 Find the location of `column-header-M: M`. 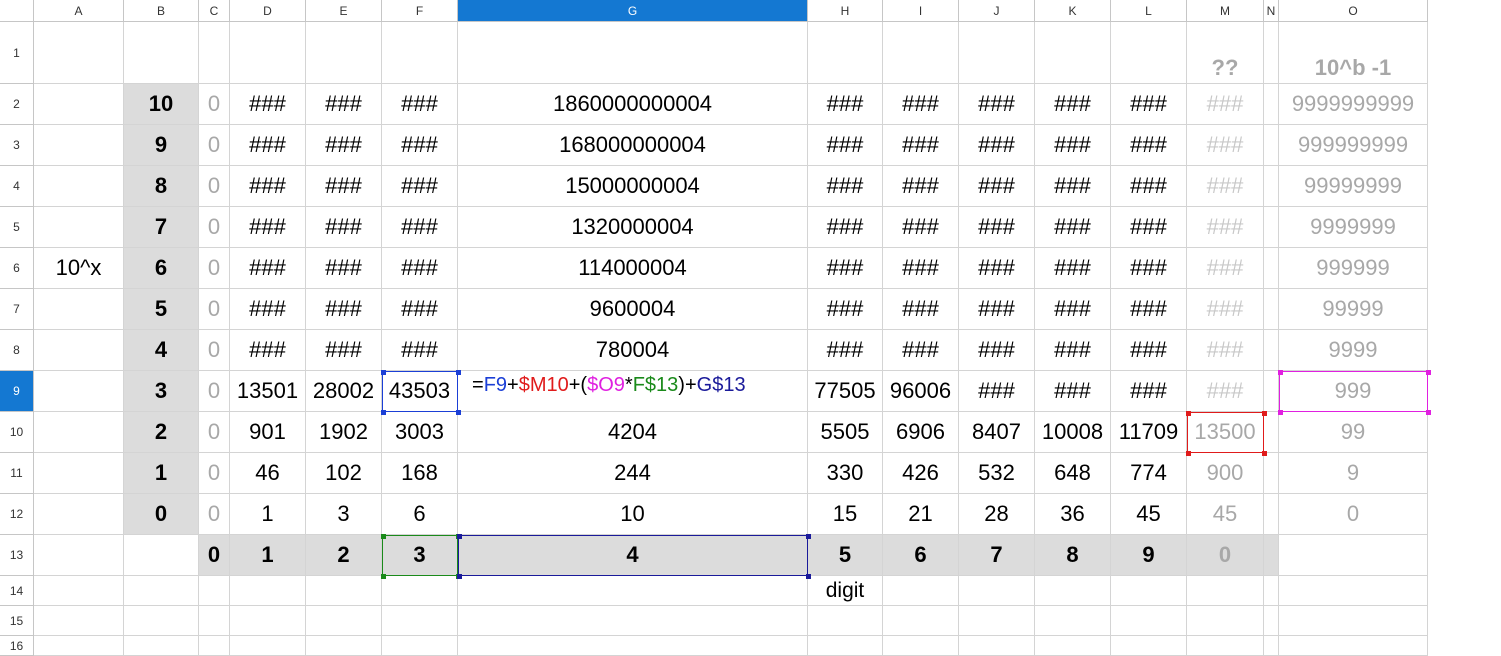

column-header-M: M is located at coordinates (1225, 11).